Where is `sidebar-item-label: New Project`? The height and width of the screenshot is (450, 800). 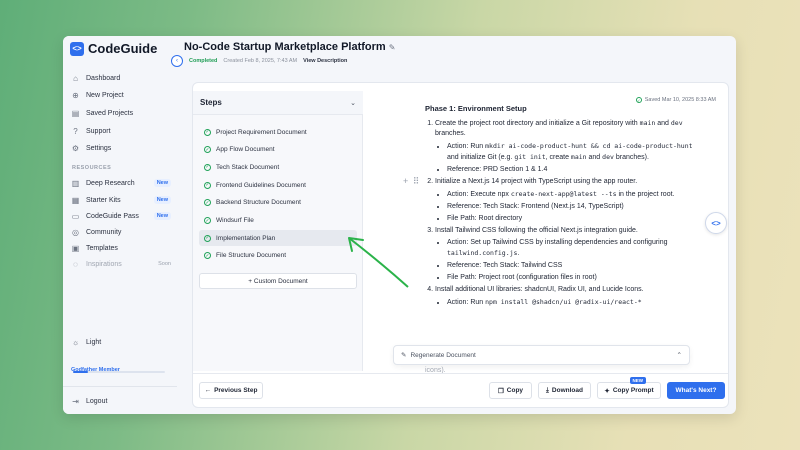 sidebar-item-label: New Project is located at coordinates (105, 95).